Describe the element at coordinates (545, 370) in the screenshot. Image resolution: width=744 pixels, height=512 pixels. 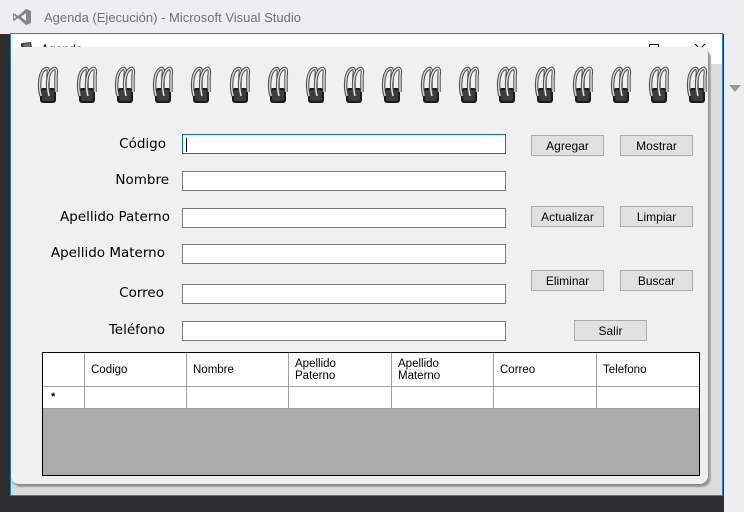
I see `grid-column-header: Correo` at that location.